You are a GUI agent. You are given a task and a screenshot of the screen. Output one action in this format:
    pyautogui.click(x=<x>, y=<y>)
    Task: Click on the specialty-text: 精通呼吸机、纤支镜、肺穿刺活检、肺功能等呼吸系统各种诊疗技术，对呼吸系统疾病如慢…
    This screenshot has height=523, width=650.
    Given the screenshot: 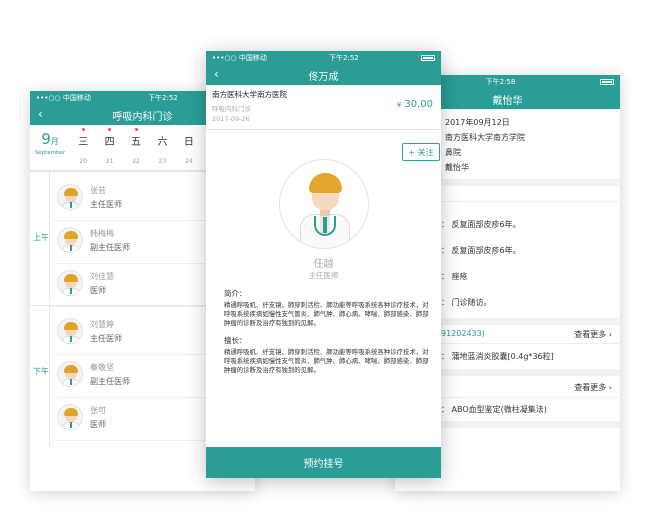 What is the action you would take?
    pyautogui.click(x=326, y=361)
    